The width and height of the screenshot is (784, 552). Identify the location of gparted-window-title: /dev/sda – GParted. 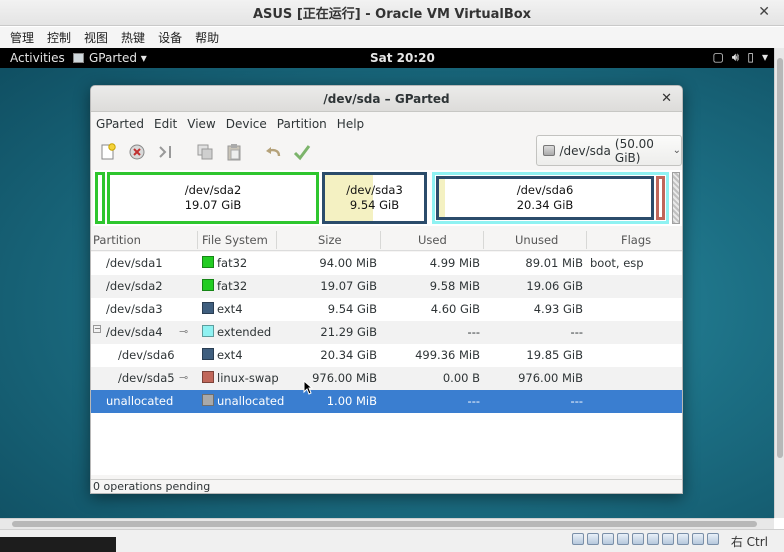
(386, 98).